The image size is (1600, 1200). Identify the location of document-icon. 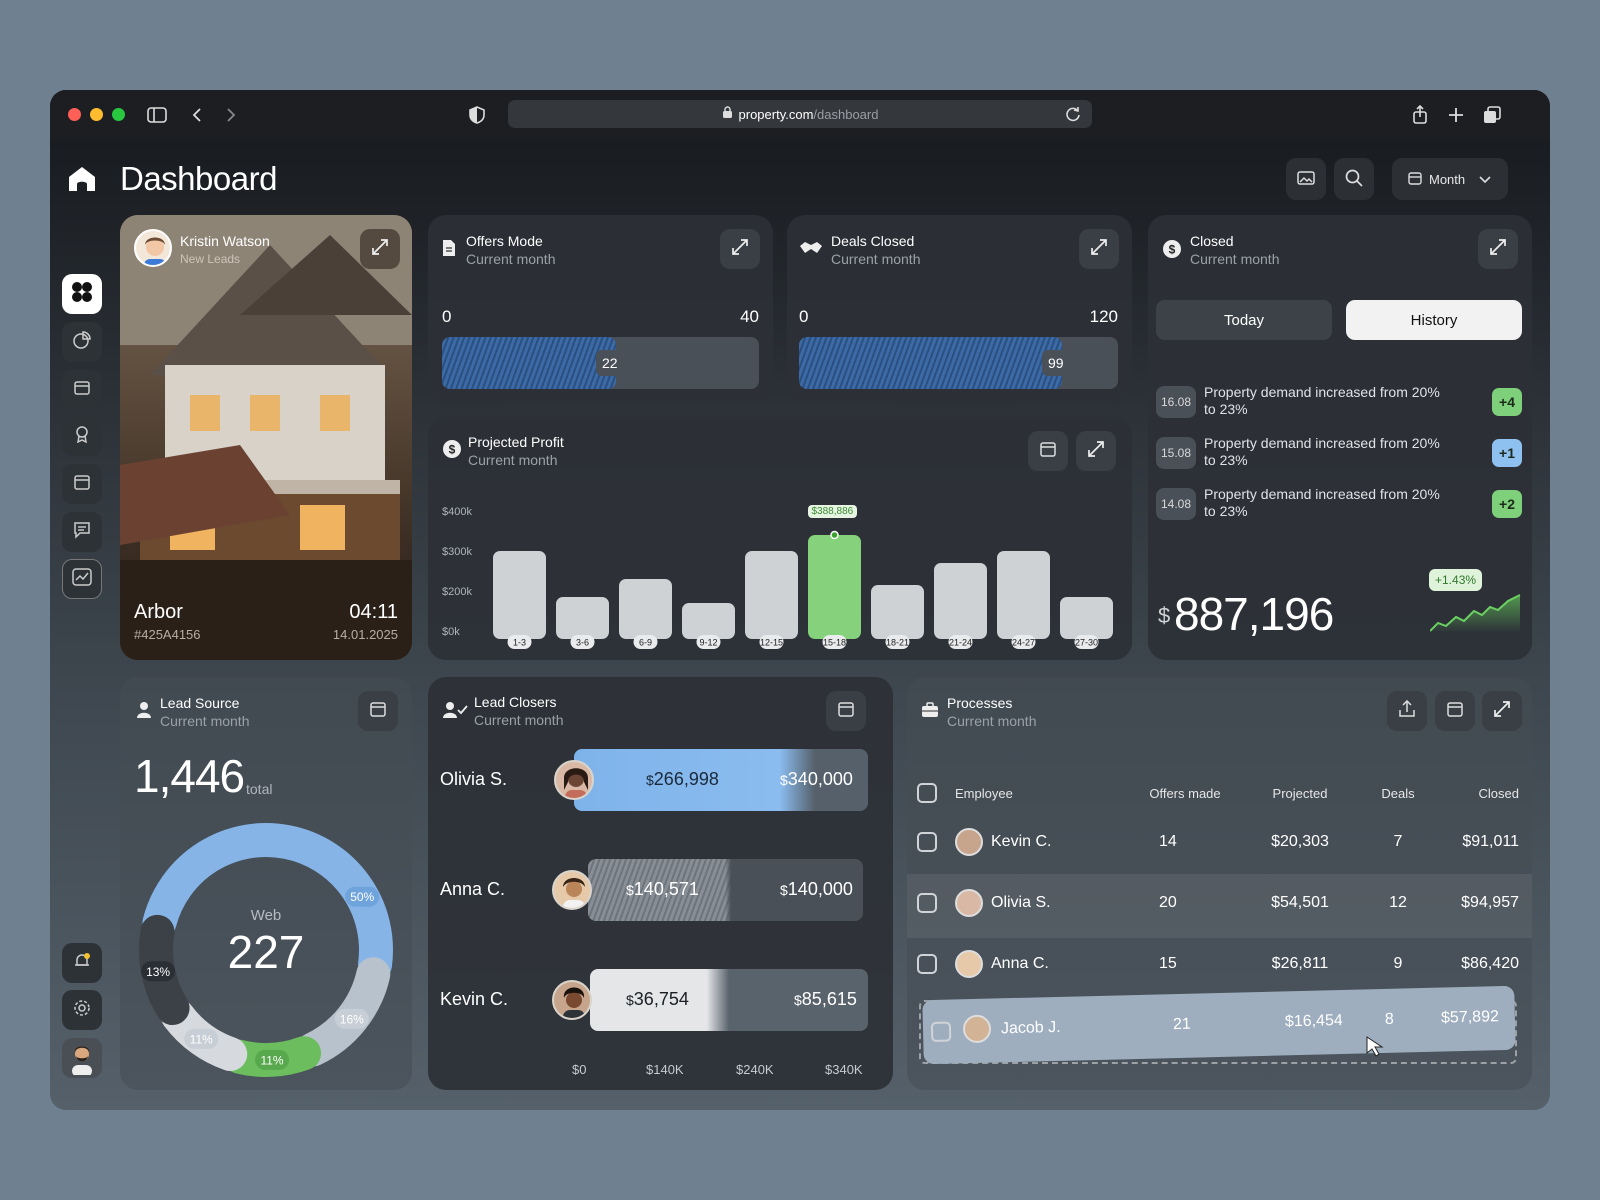
(449, 250).